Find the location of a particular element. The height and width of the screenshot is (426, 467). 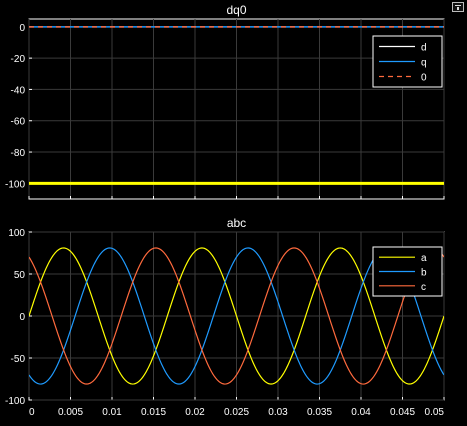

x-tick-label: 0.01 is located at coordinates (112, 412).